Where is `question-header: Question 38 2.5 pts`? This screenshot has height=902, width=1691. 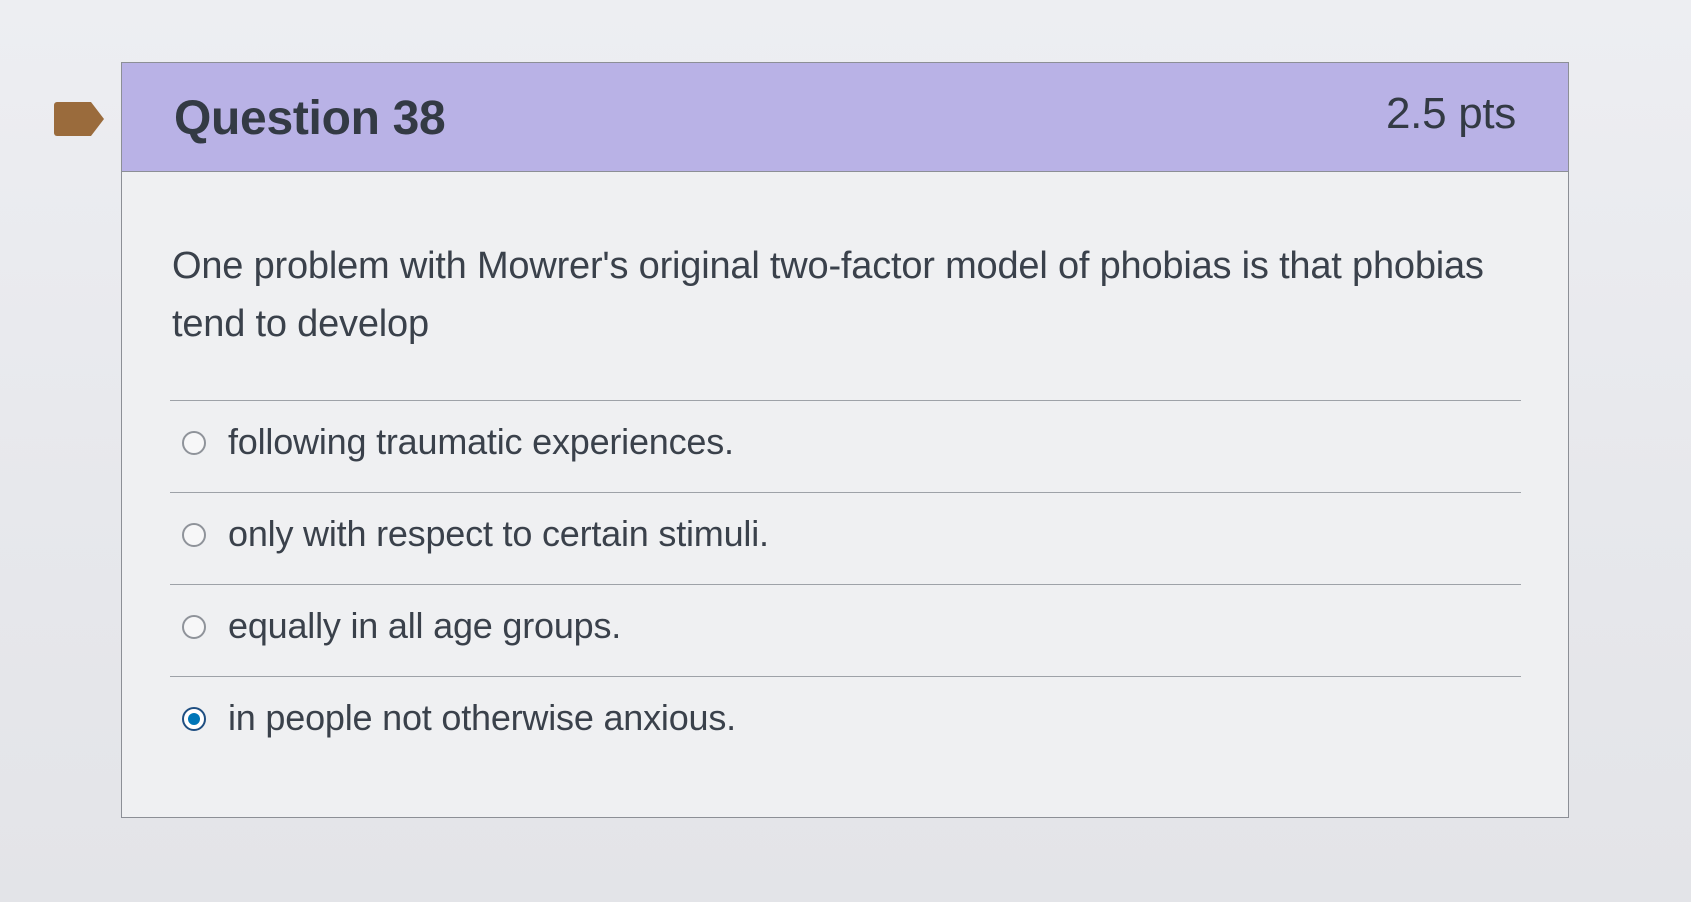
question-header: Question 38 2.5 pts is located at coordinates (845, 117).